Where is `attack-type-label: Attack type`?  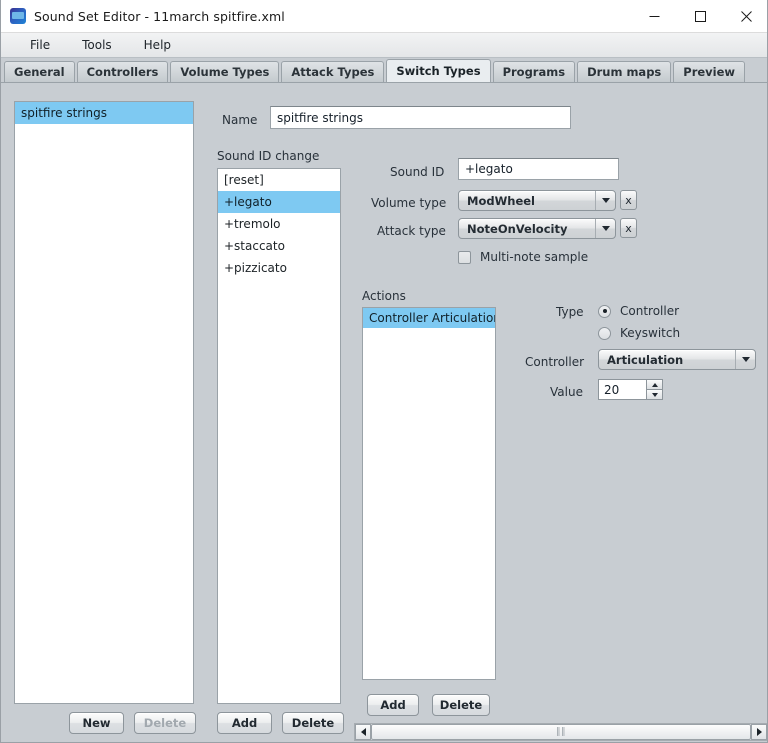 attack-type-label: Attack type is located at coordinates (411, 231).